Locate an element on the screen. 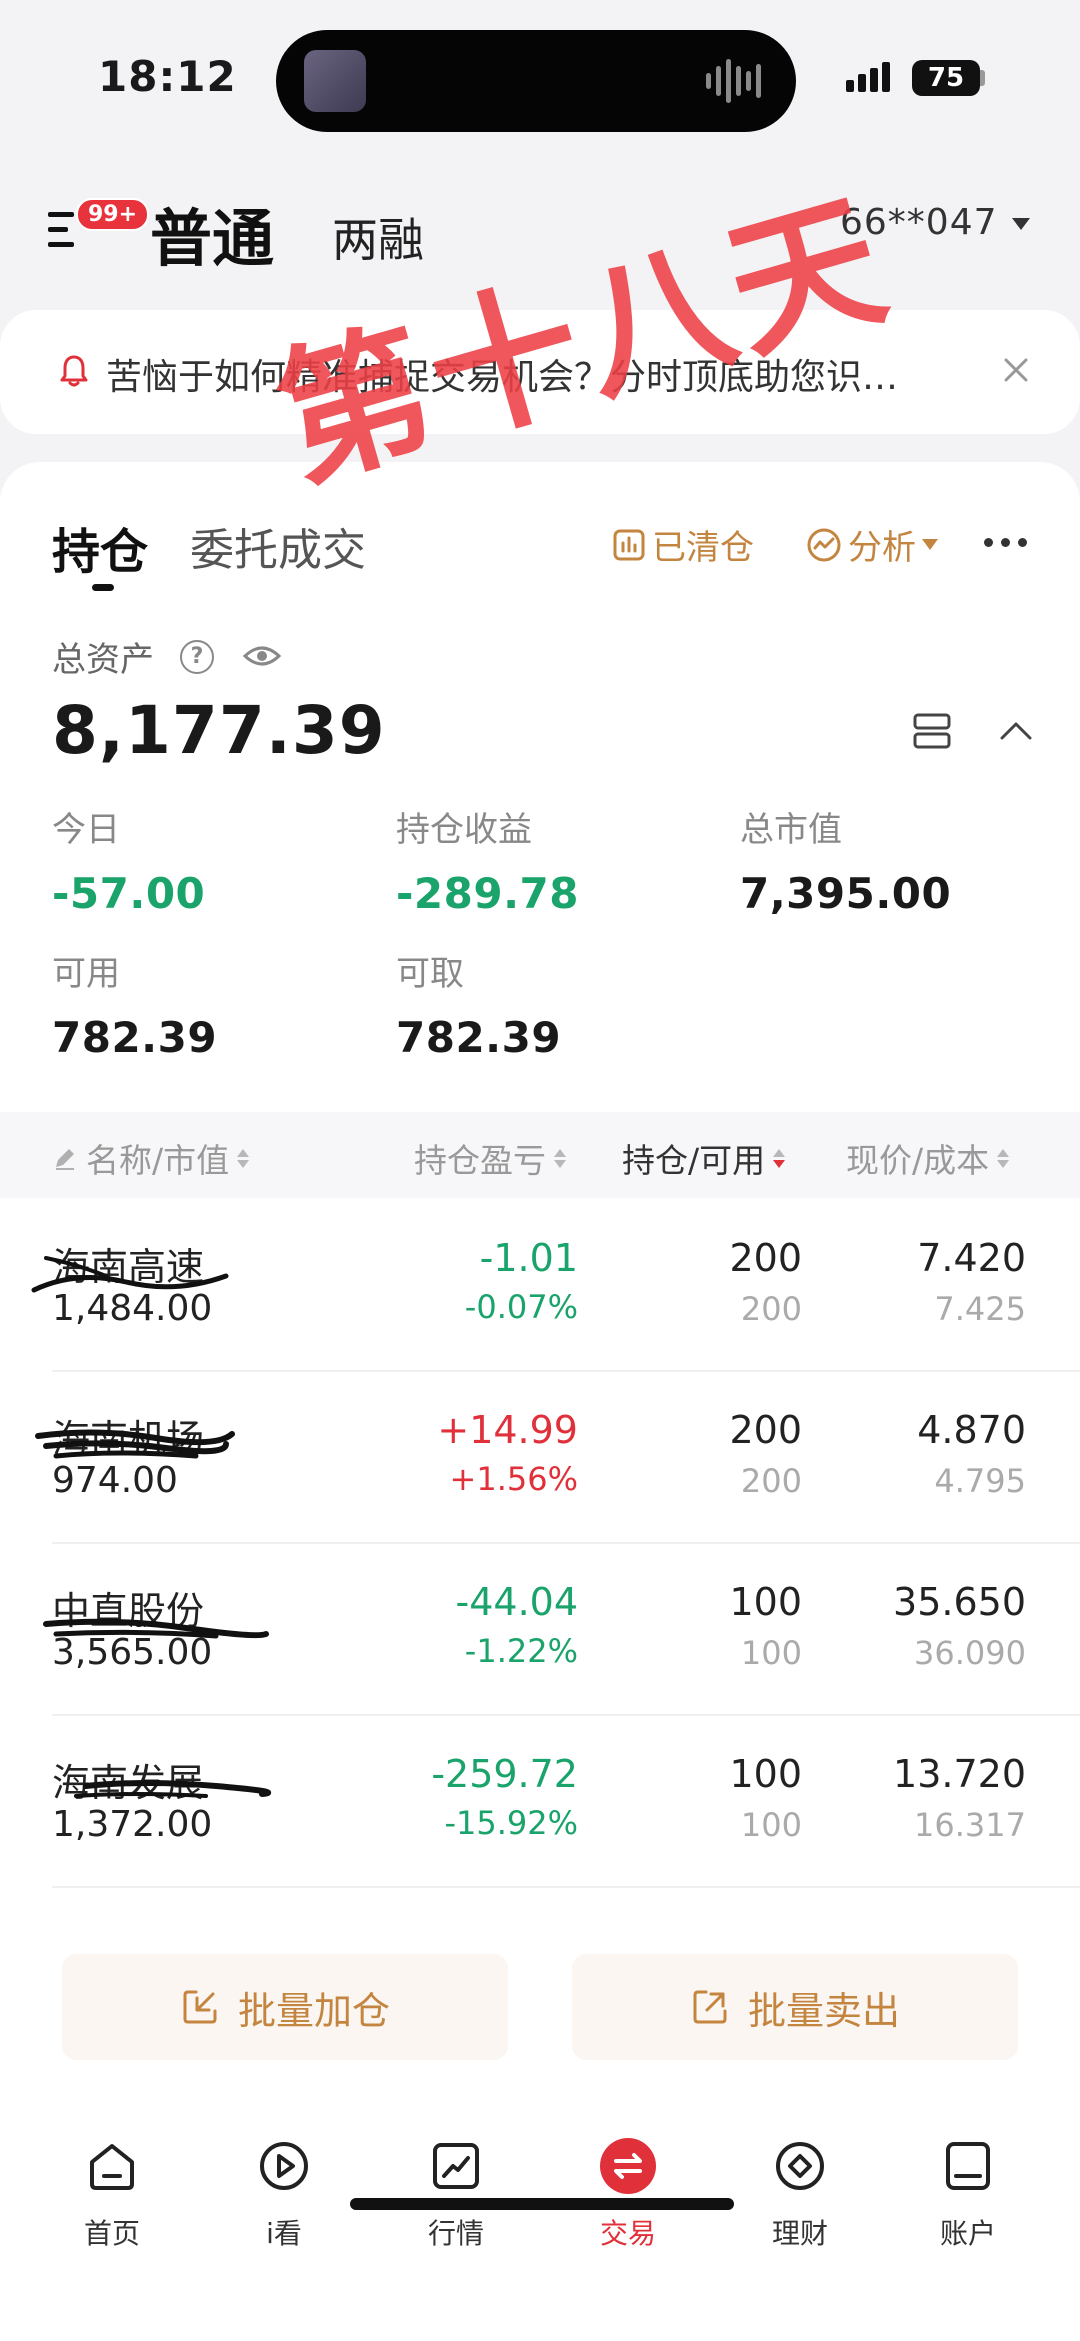 Image resolution: width=1080 pixels, height=2341 pixels. more-icon is located at coordinates (1005, 542).